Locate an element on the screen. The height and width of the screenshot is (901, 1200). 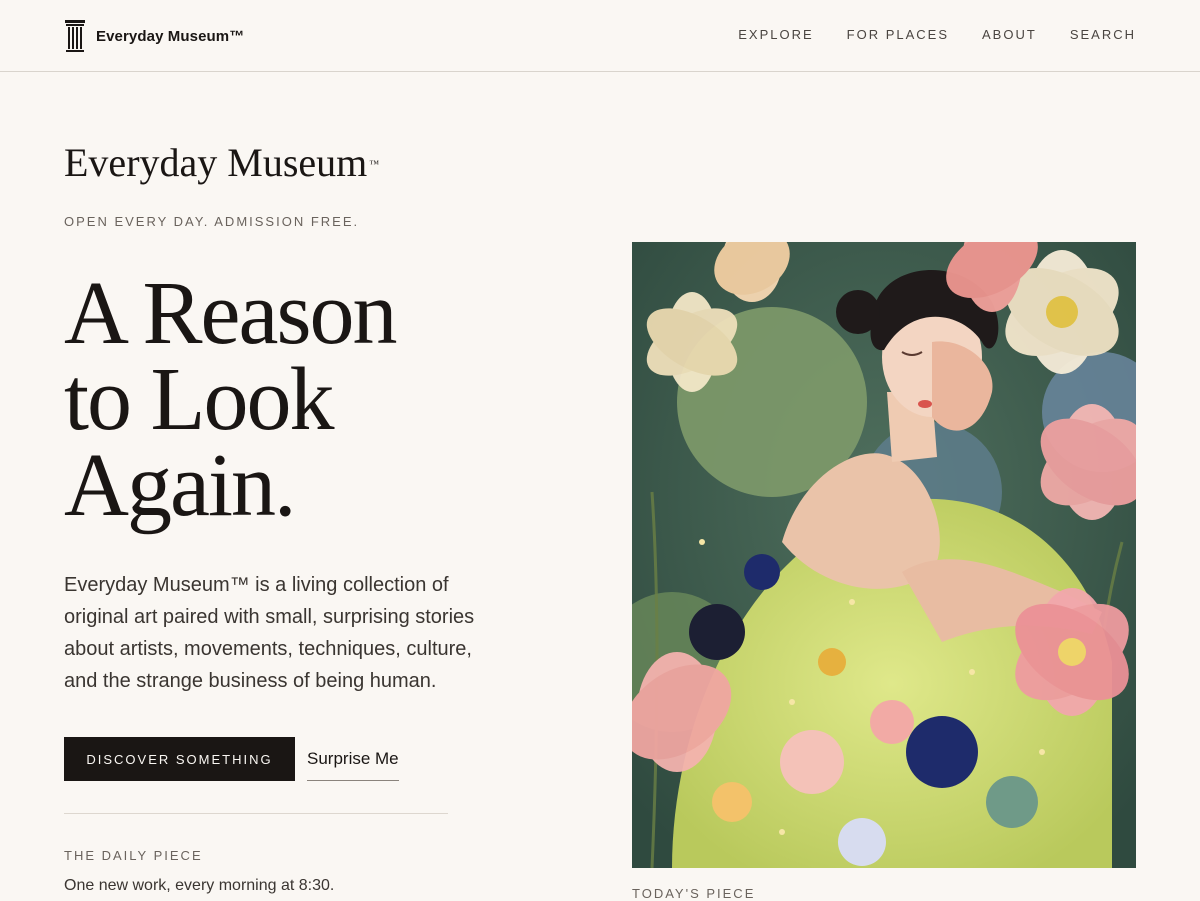
site-title-text: Everyday Museum is located at coordinates (216, 162).